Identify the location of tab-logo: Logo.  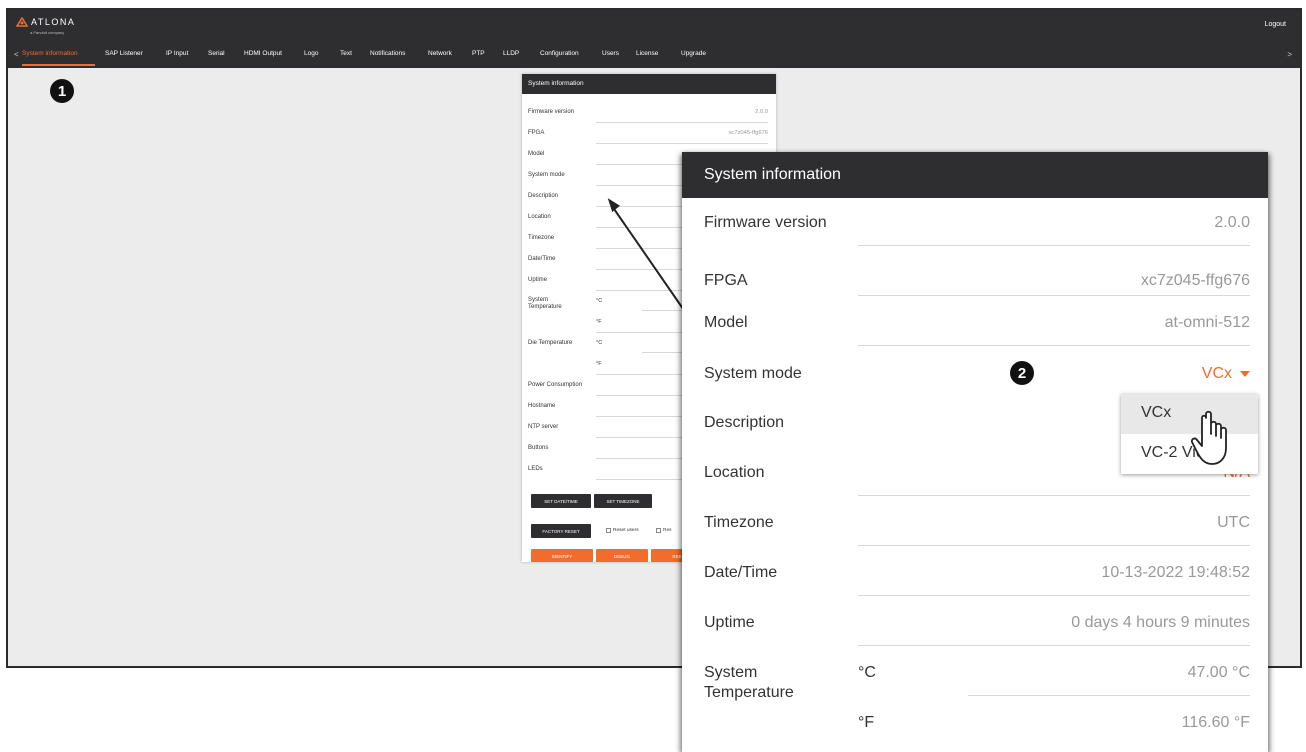
(311, 53).